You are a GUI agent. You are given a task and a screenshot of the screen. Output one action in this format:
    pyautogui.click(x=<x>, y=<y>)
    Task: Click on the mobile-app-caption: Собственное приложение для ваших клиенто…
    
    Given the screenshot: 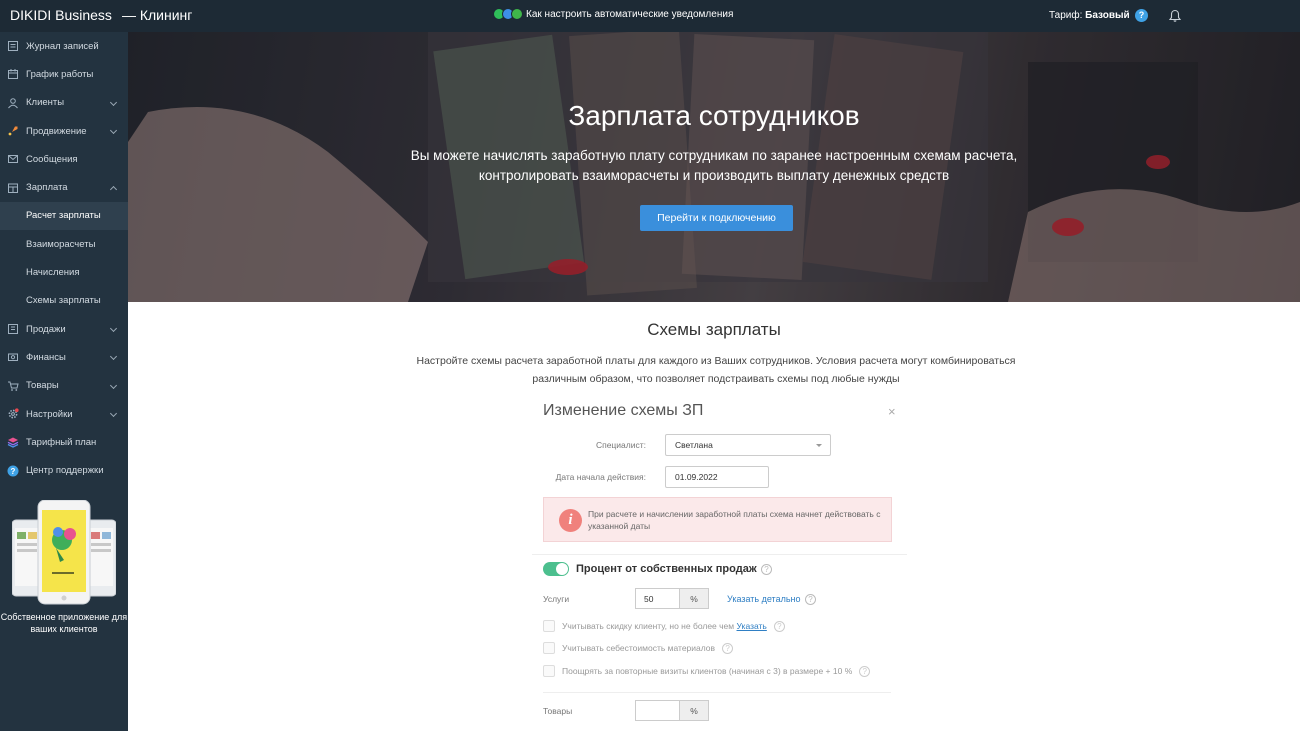 What is the action you would take?
    pyautogui.click(x=64, y=623)
    